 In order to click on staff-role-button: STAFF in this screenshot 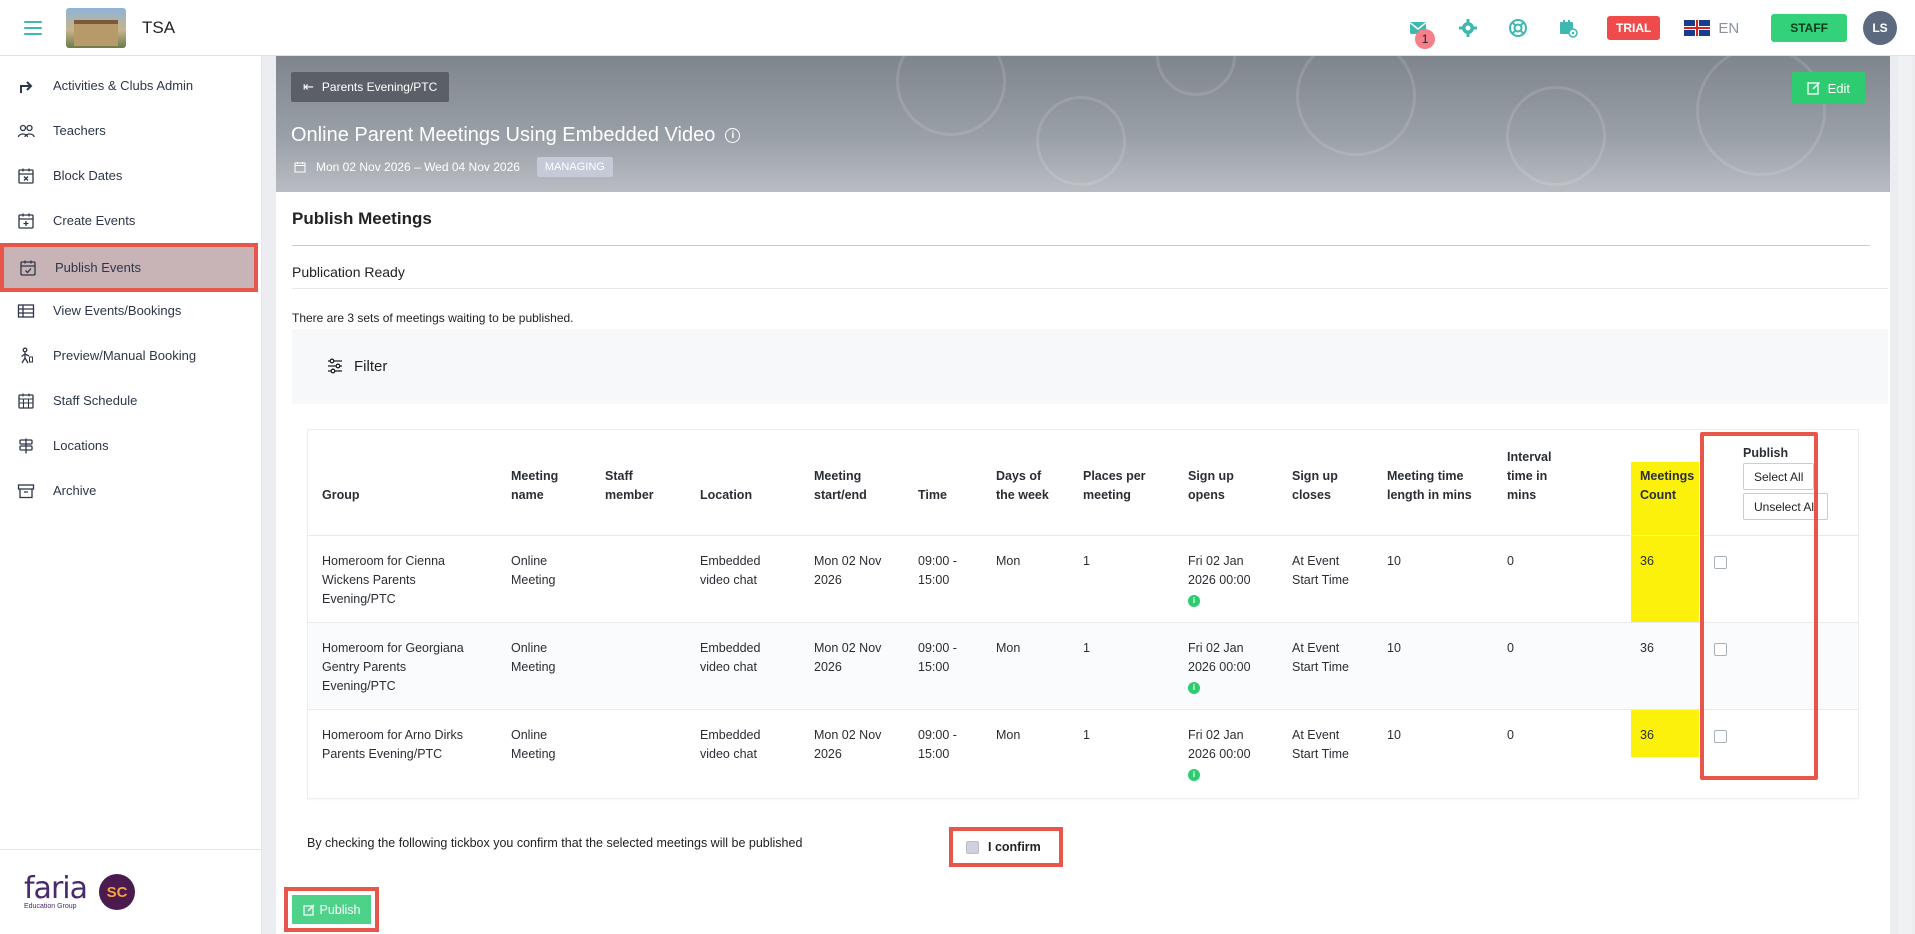, I will do `click(1809, 28)`.